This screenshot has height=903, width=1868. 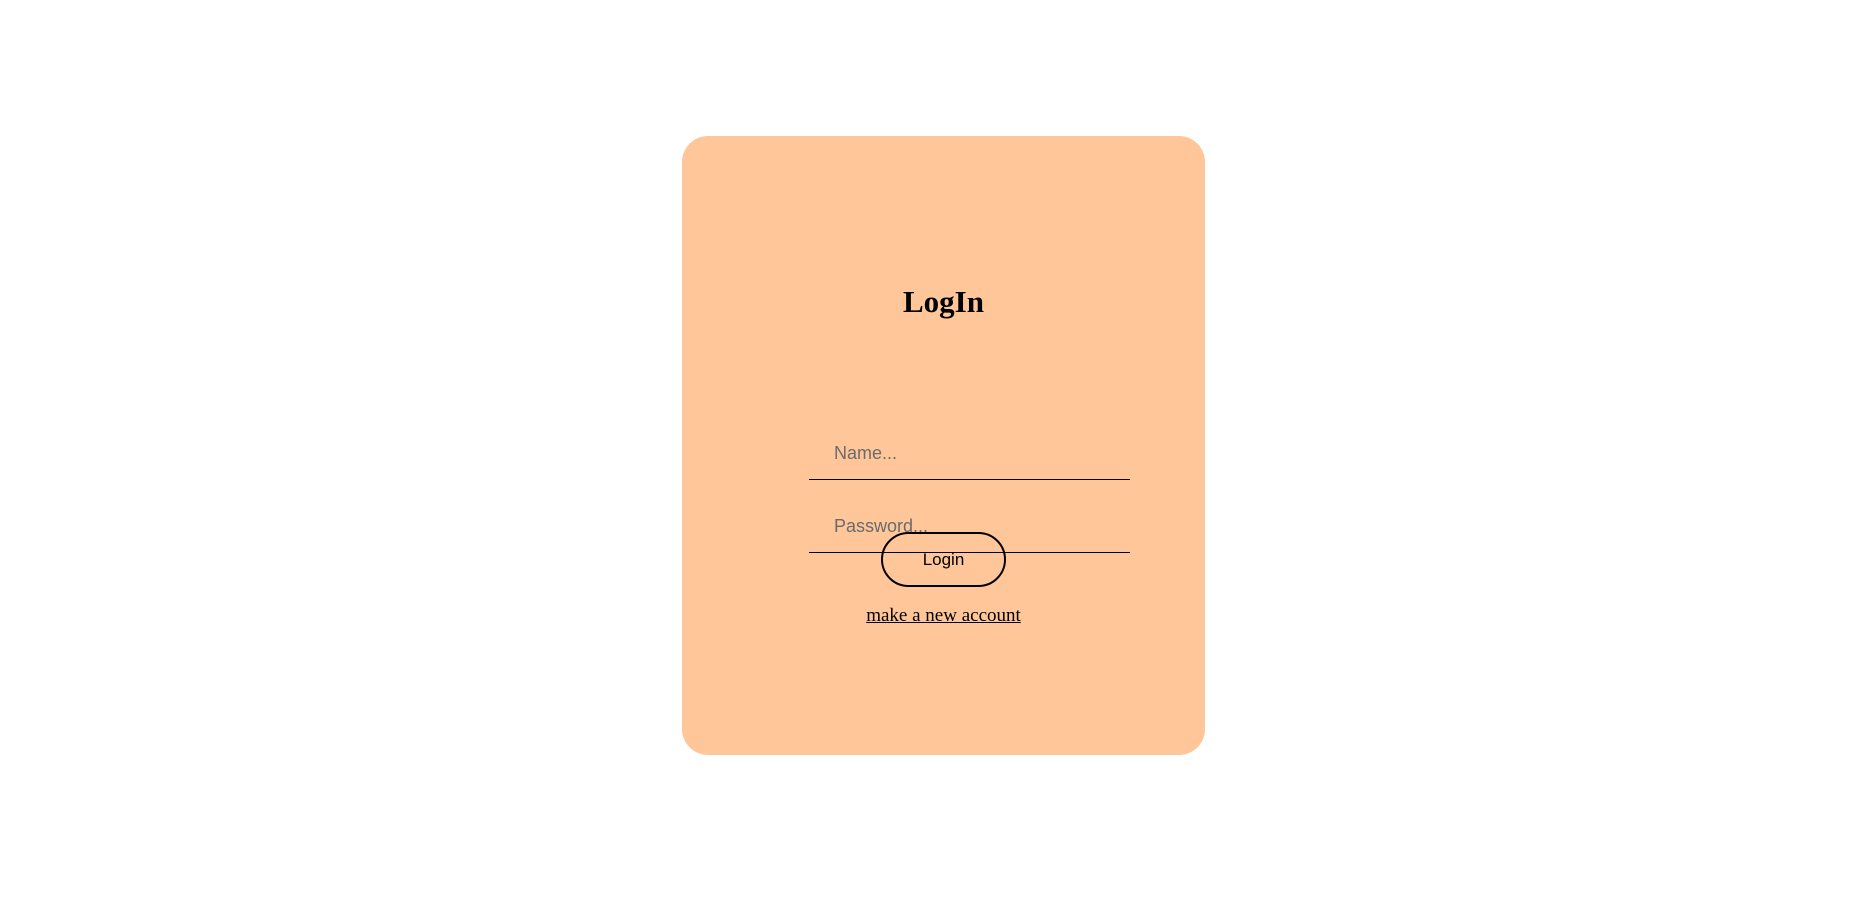 I want to click on name-input, so click(x=969, y=454).